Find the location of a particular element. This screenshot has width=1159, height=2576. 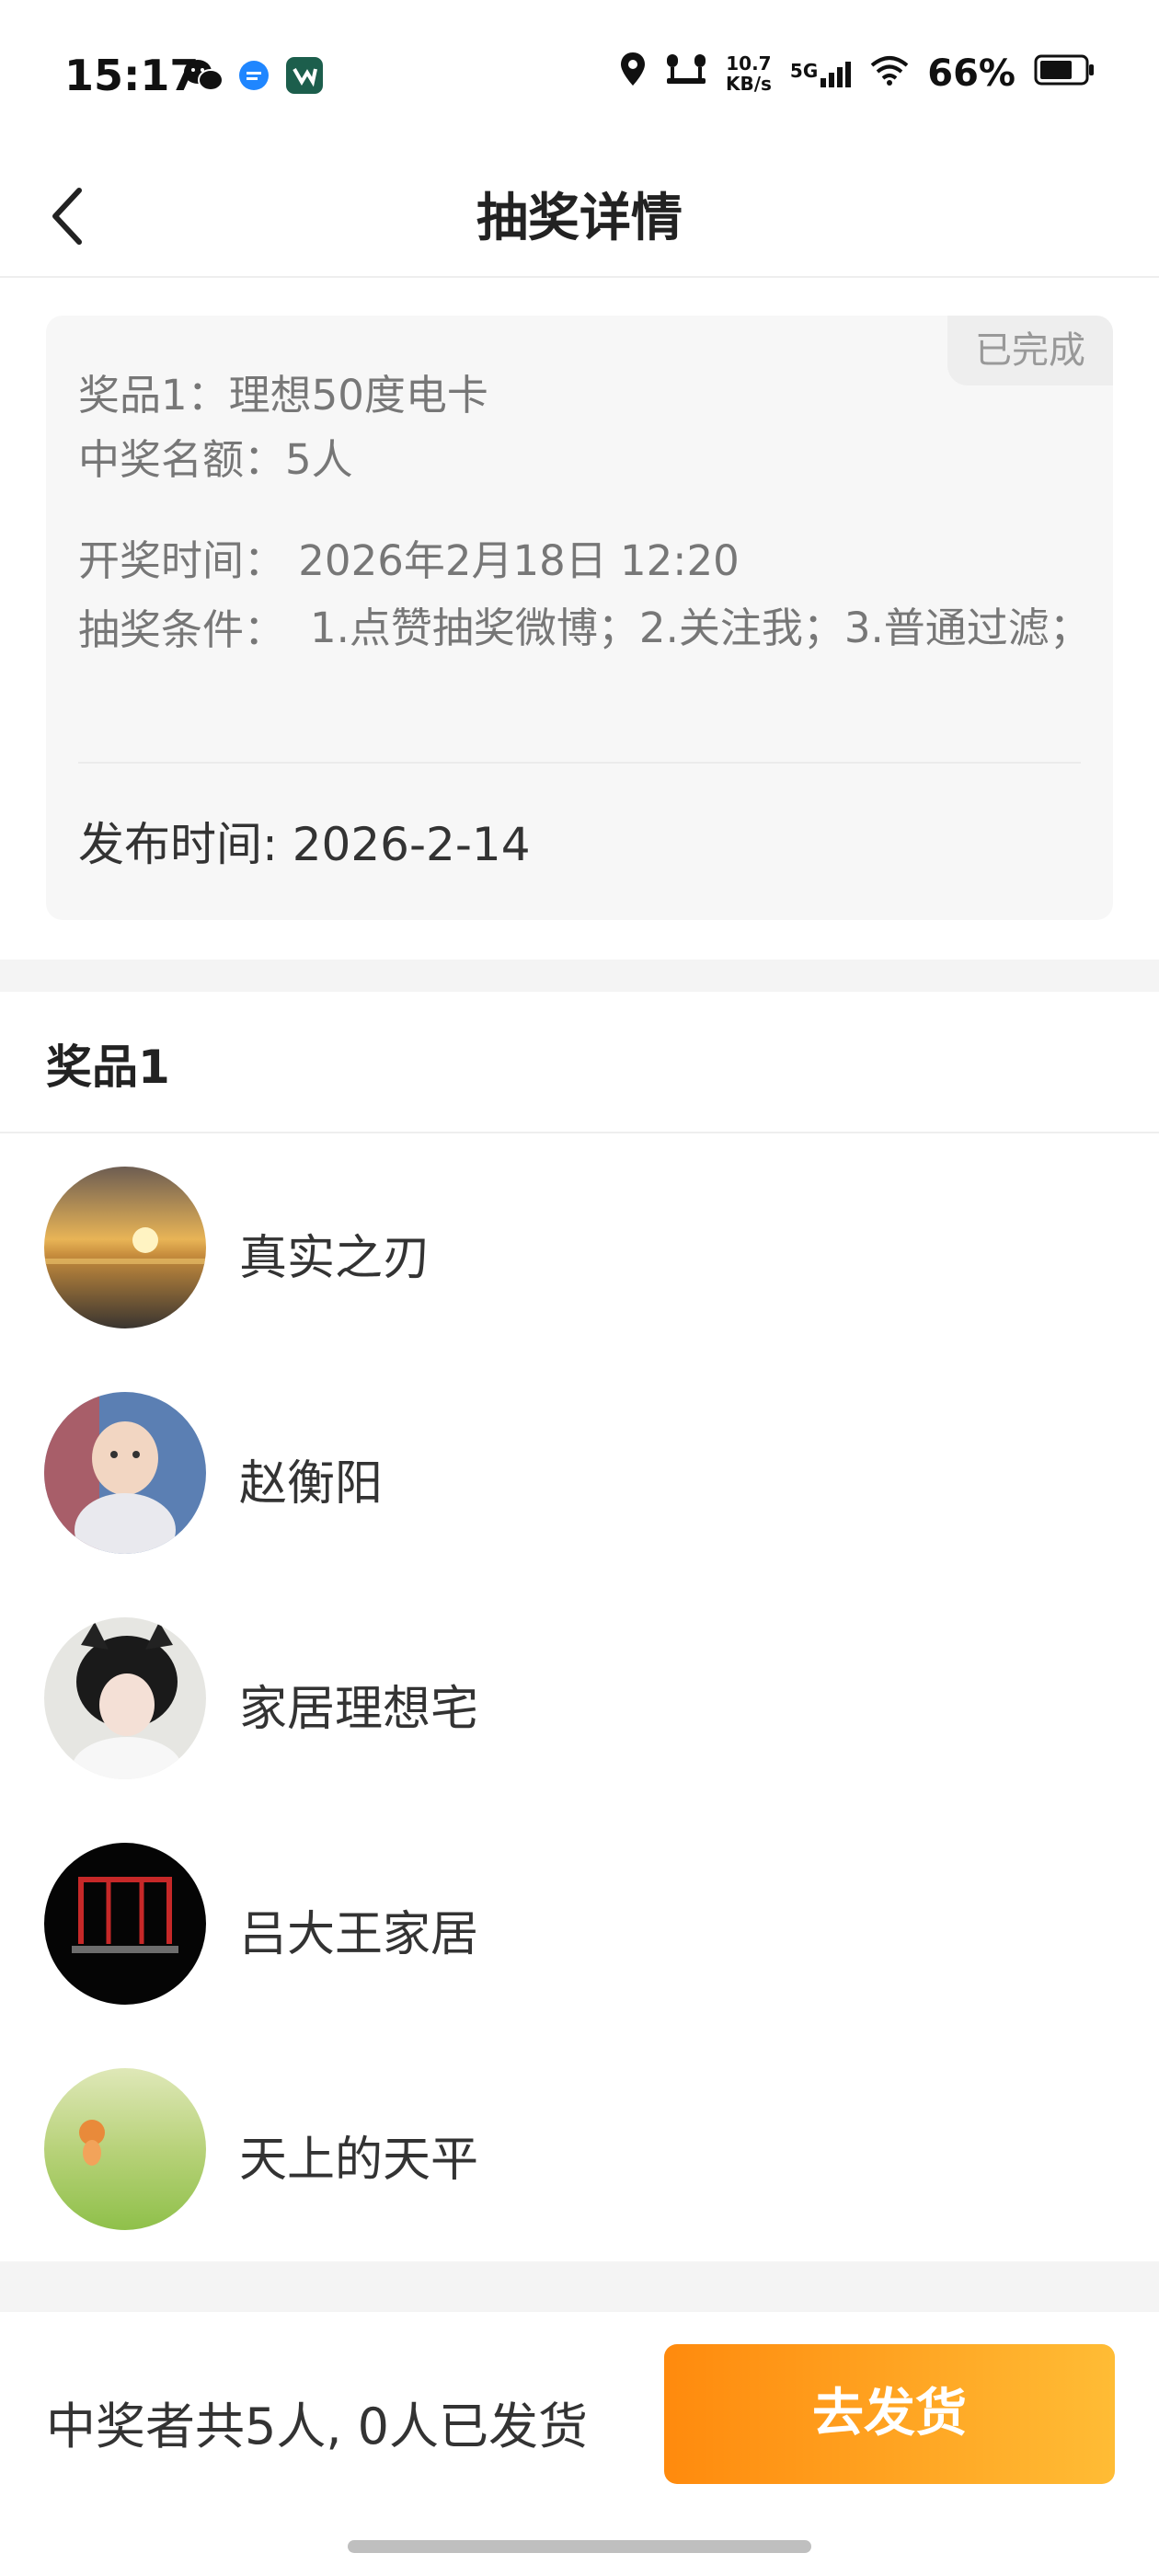

wechat-icon is located at coordinates (203, 75).